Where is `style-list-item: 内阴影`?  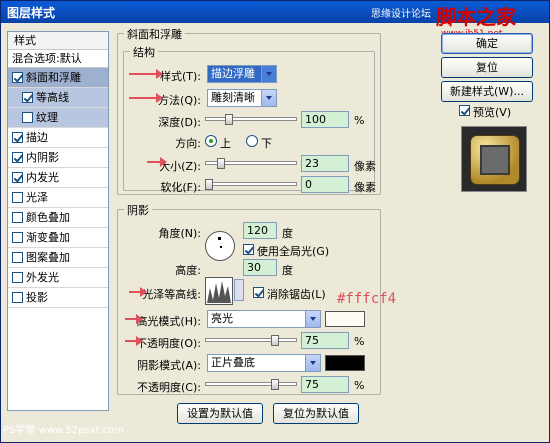
style-list-item: 内阴影 is located at coordinates (58, 158).